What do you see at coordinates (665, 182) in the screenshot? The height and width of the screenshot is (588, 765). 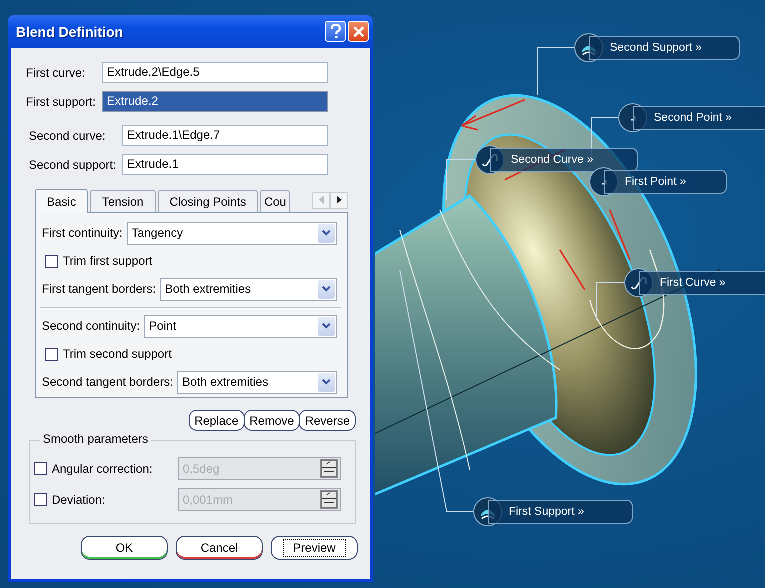 I see `callout-button: First Point »` at bounding box center [665, 182].